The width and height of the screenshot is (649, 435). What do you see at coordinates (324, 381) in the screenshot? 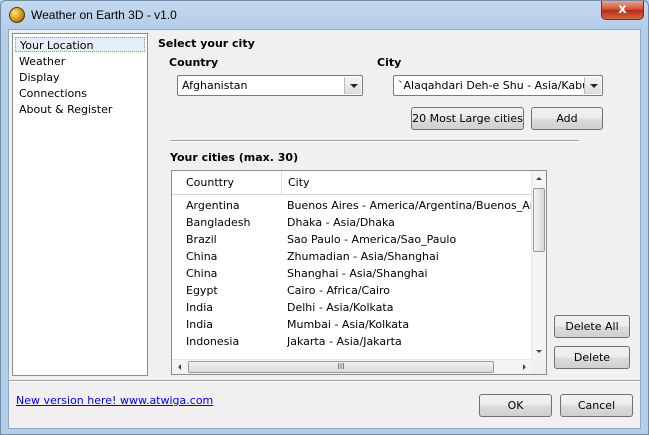
I see `footer-divider` at bounding box center [324, 381].